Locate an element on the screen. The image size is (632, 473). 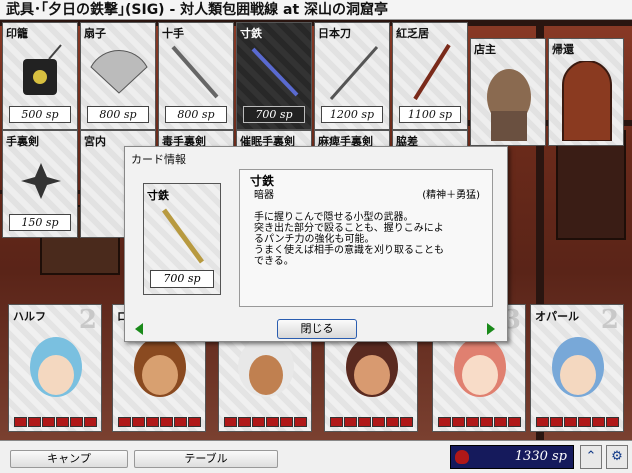
shop-card-sunsetsu-selected: 寸鉄 700 sp is located at coordinates (274, 76).